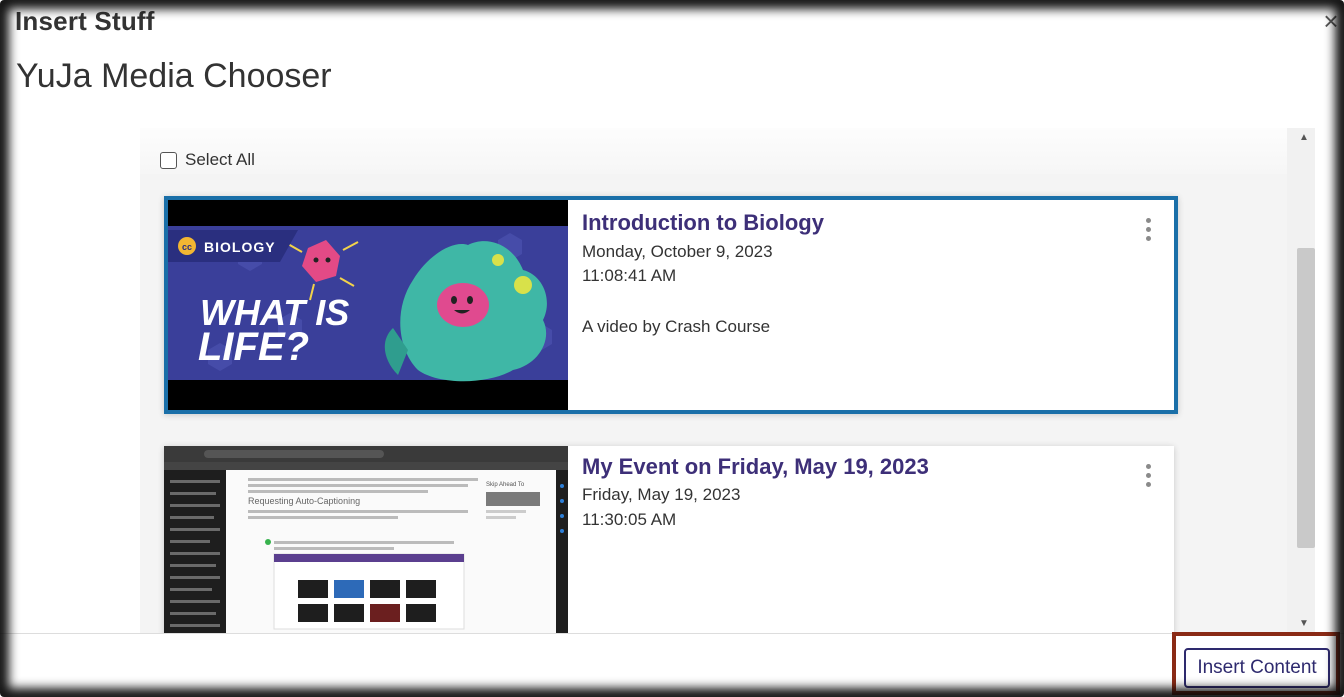 The width and height of the screenshot is (1344, 697). Describe the element at coordinates (677, 251) in the screenshot. I see `media-item-date: Monday, October 9, 2023` at that location.